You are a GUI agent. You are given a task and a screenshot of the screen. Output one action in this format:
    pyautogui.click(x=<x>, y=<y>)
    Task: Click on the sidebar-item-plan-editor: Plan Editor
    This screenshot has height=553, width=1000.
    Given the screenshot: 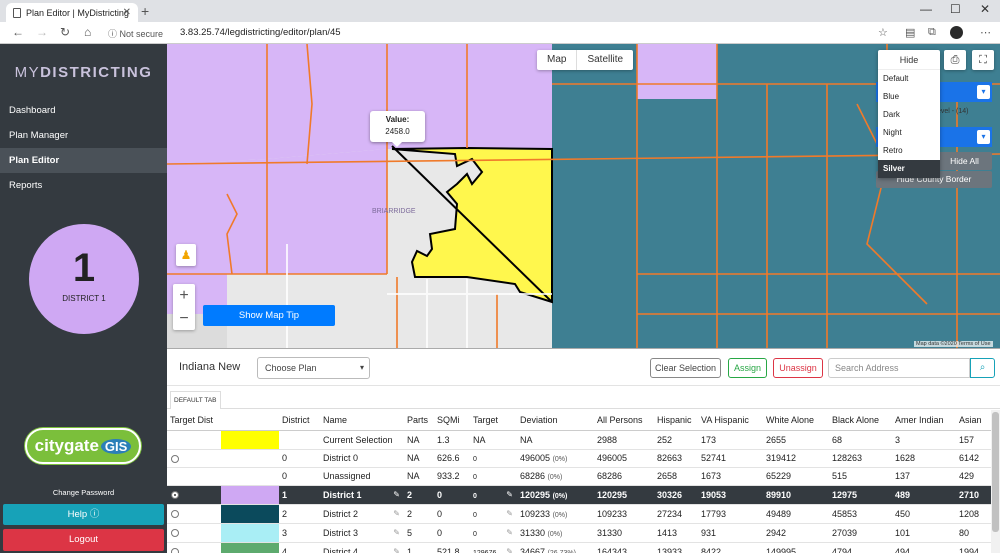 What is the action you would take?
    pyautogui.click(x=83, y=160)
    